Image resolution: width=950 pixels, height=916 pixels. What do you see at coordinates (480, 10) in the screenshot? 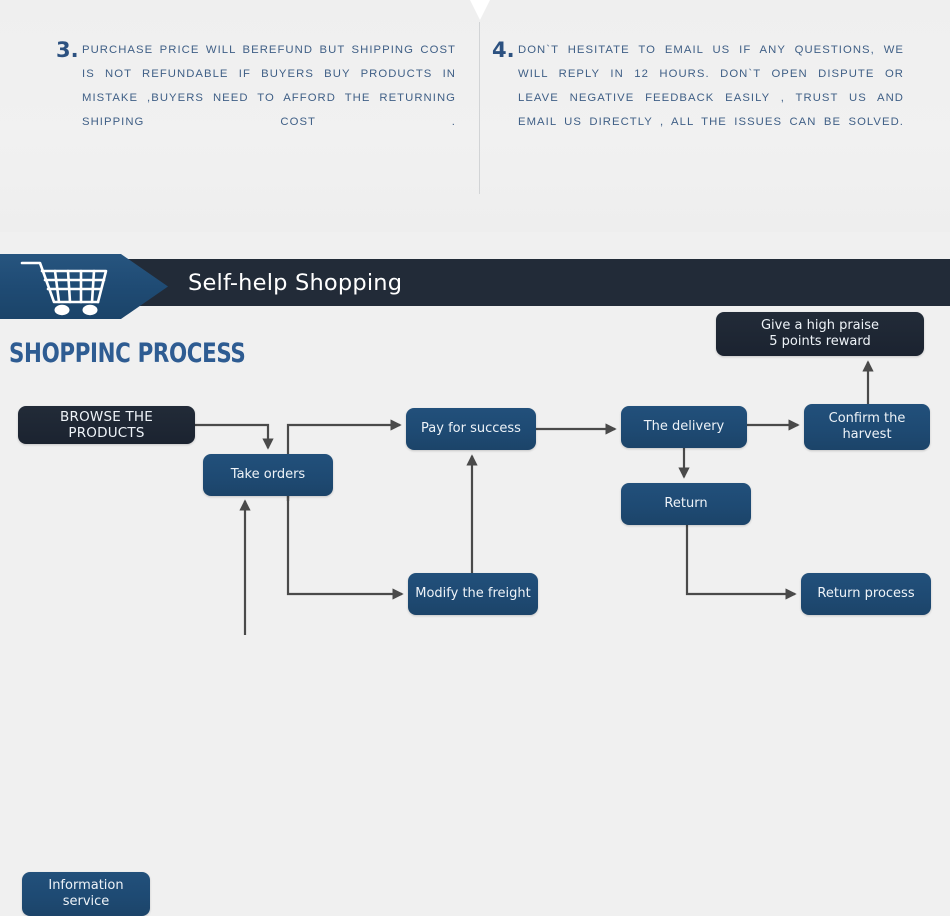
I see `top-notch-decoration` at bounding box center [480, 10].